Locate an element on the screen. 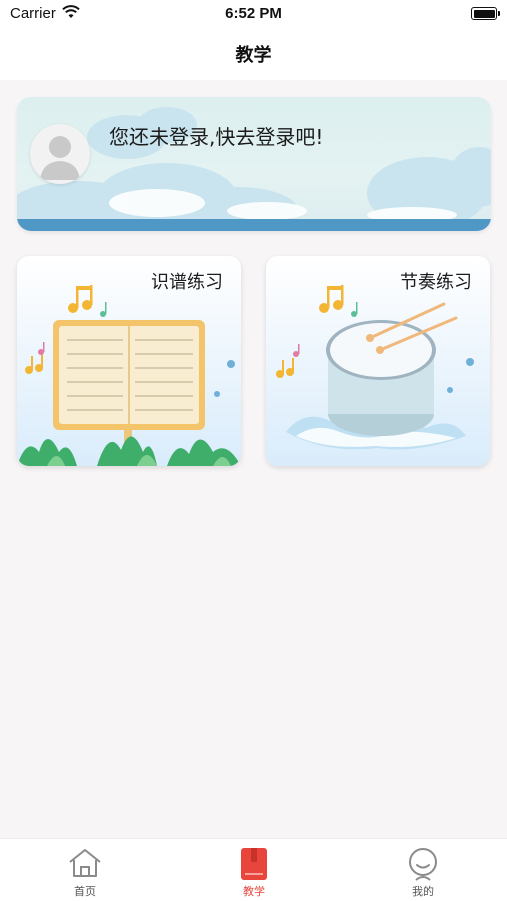  avatar is located at coordinates (60, 154).